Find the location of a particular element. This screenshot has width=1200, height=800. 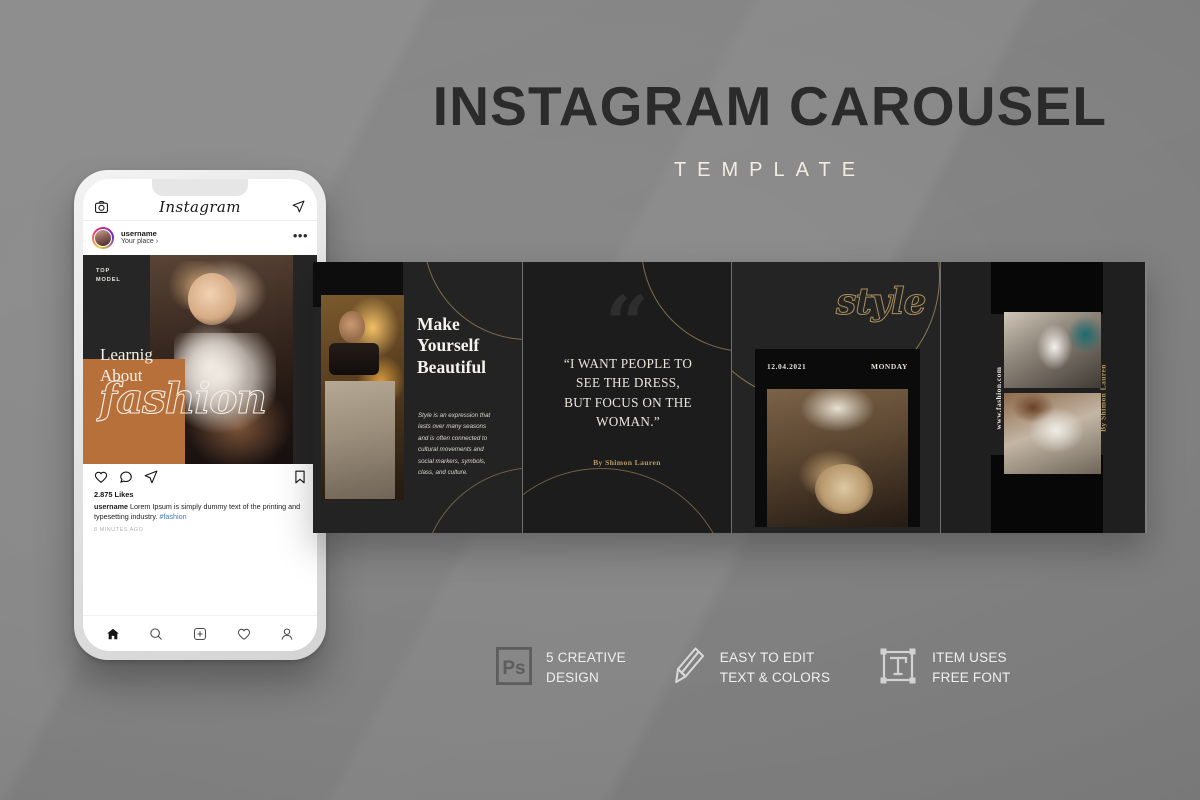

post-image: TOP MODEL Learnig About fashion is located at coordinates (200, 359).